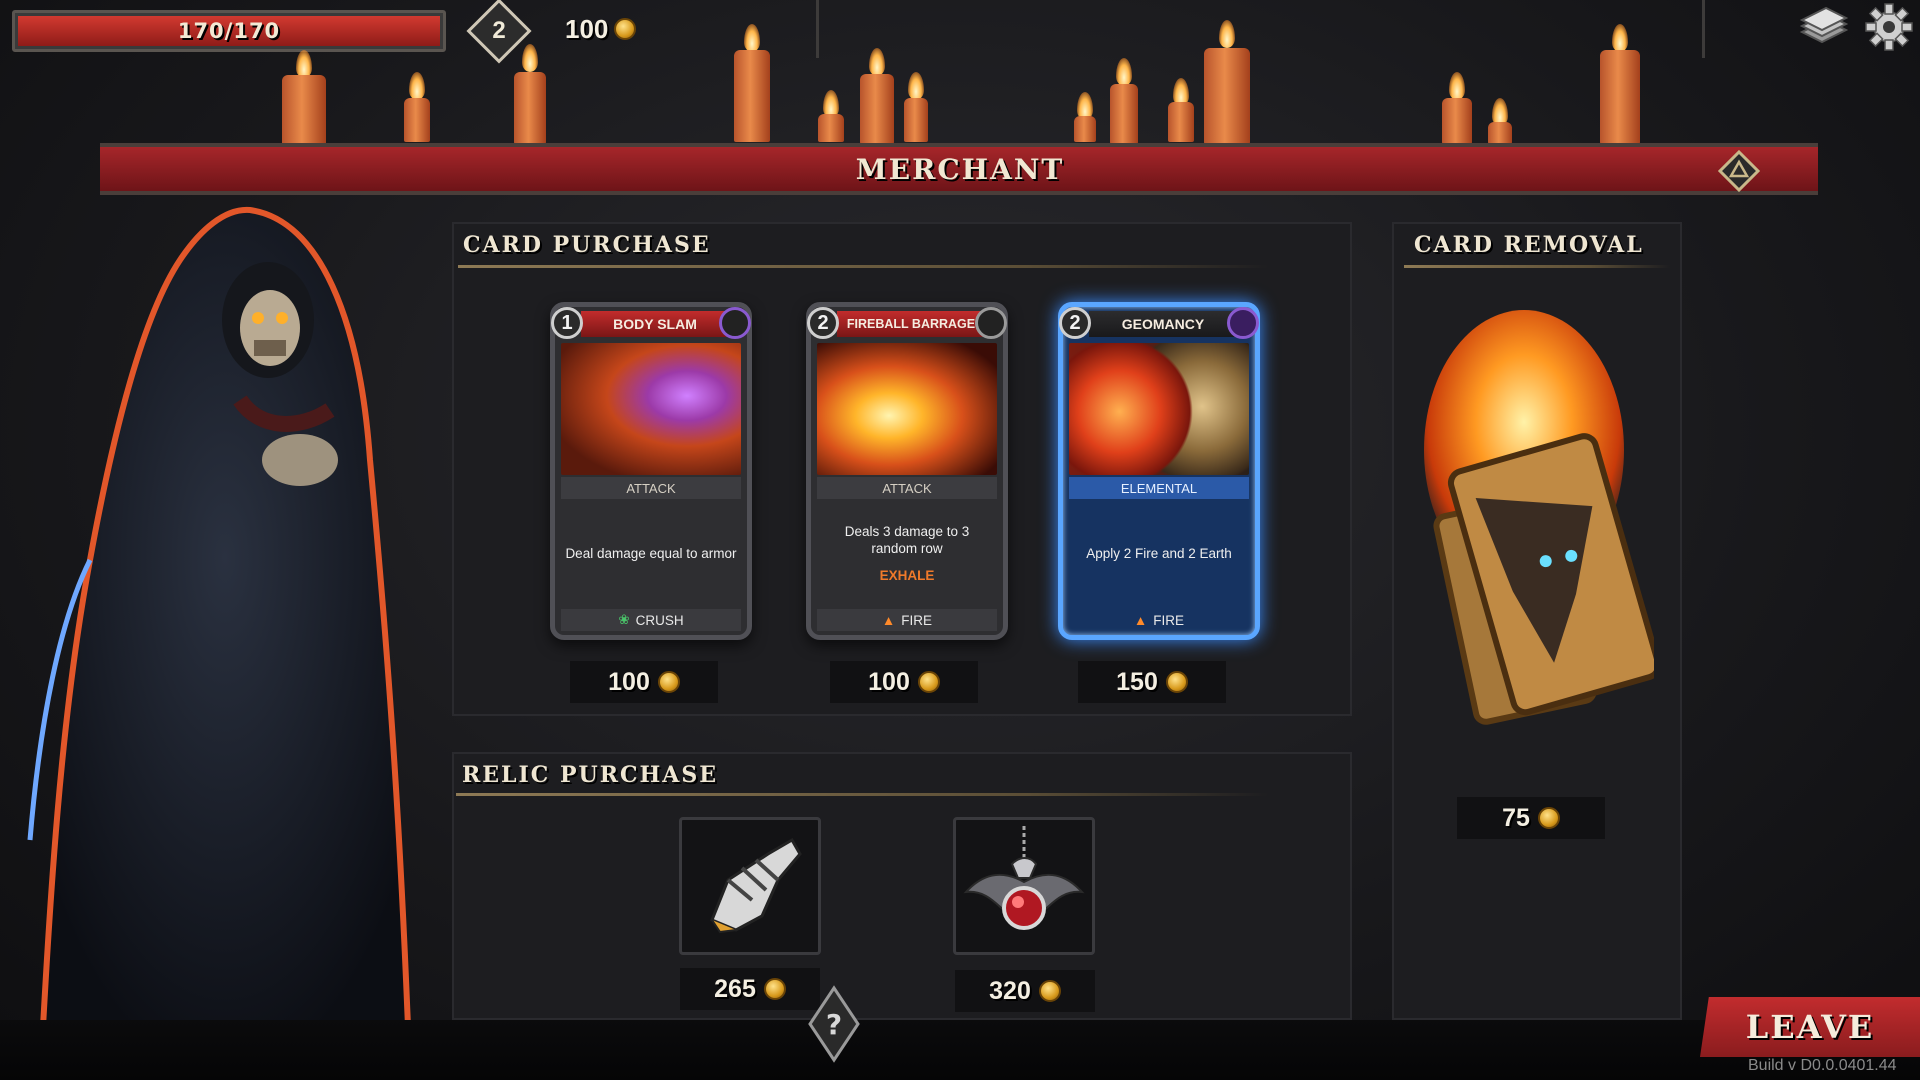 The image size is (1920, 1080). Describe the element at coordinates (756, 885) in the screenshot. I see `gauntlet-relic-icon` at that location.